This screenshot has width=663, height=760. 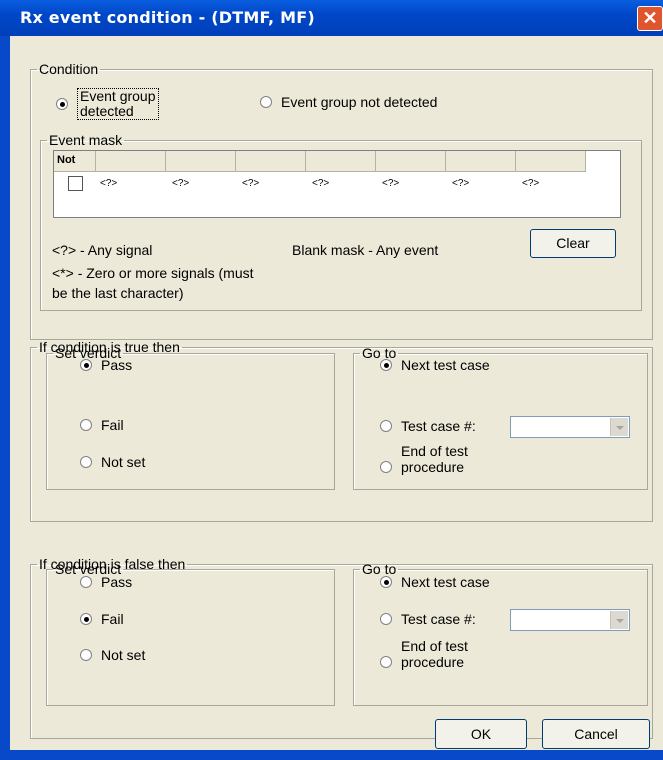 I want to click on not-checkbox, so click(x=75, y=183).